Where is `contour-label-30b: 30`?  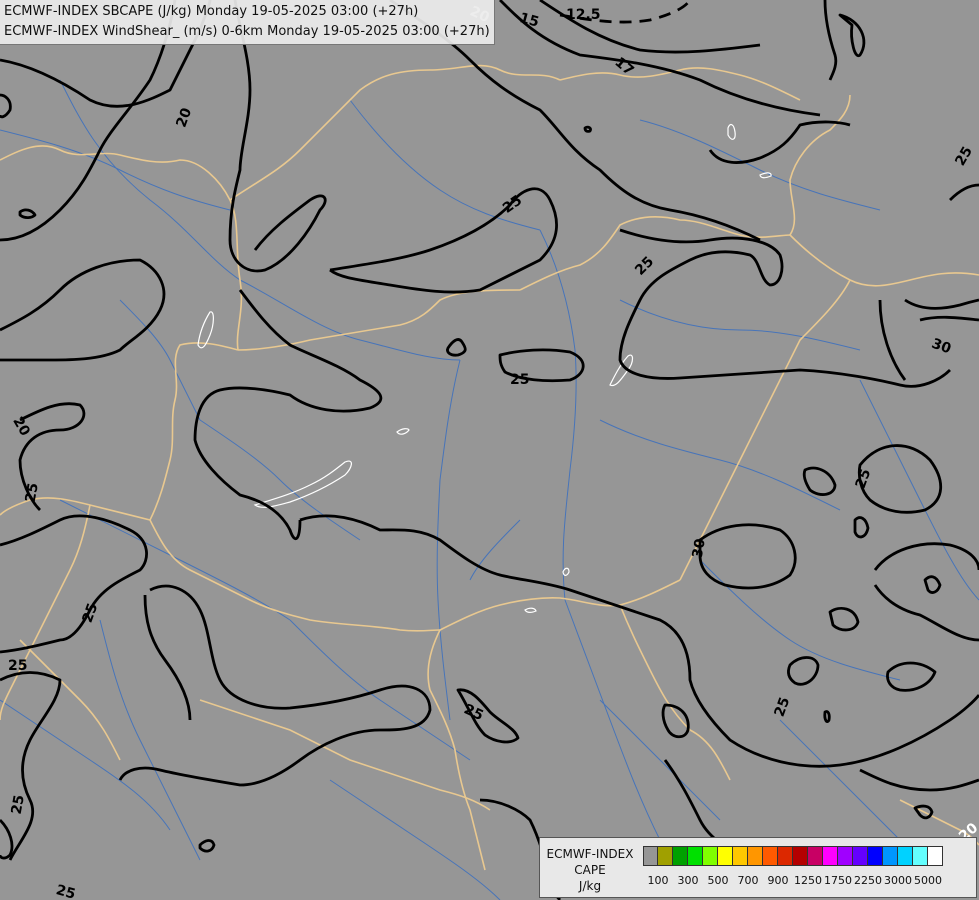 contour-label-30b: 30 is located at coordinates (699, 548).